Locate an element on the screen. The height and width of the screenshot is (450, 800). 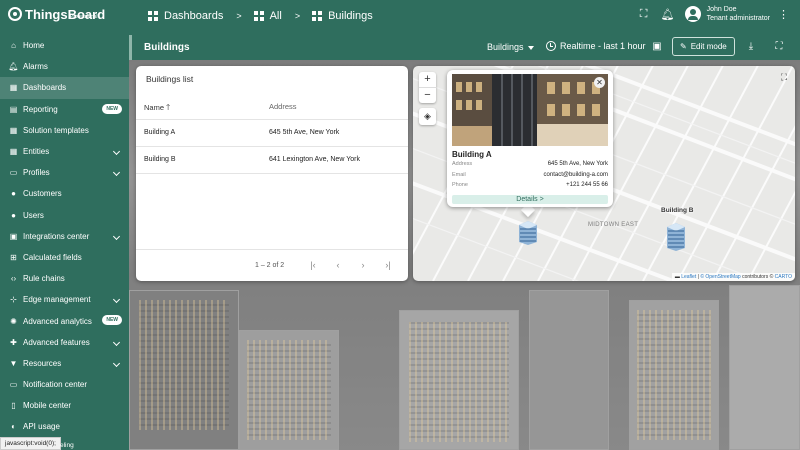
integrations-icon: ▣ is located at coordinates (13, 236).